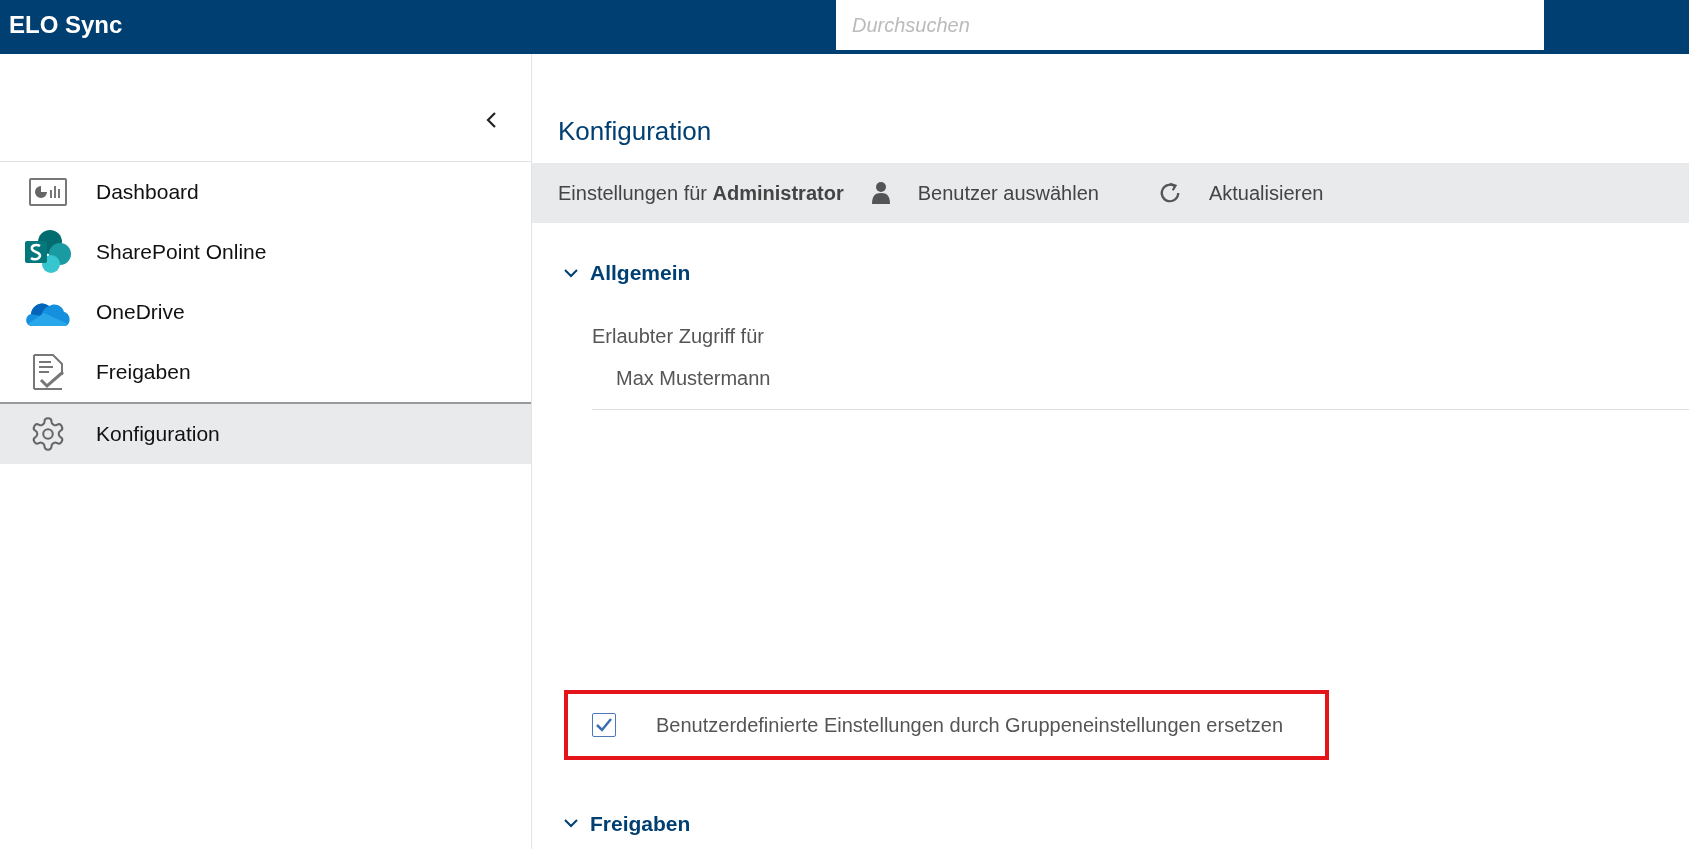 Image resolution: width=1689 pixels, height=849 pixels. I want to click on sharepoint-icon, so click(48, 252).